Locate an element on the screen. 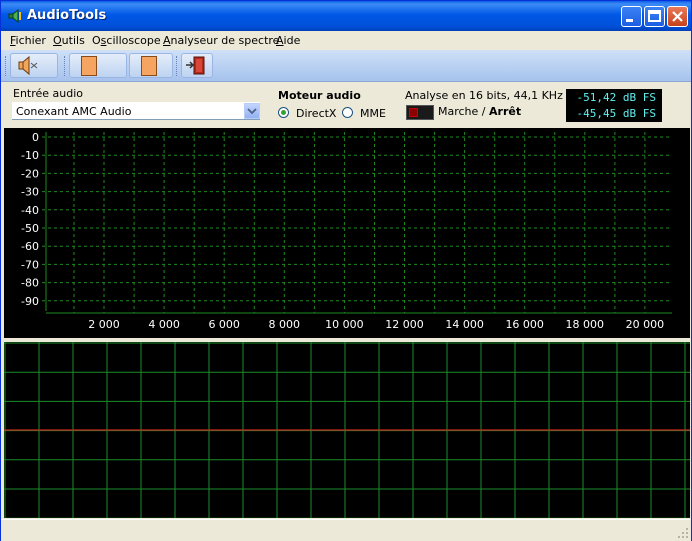  oscilloscope-button is located at coordinates (98, 65).